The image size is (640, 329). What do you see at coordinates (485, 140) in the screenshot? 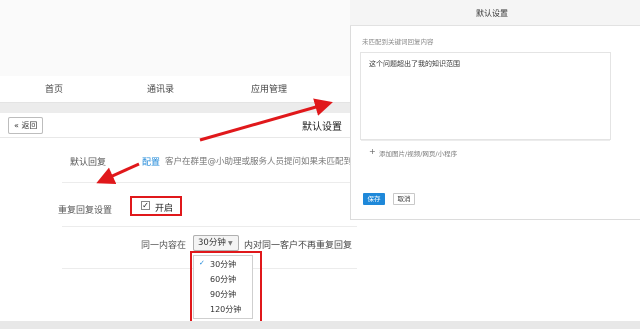
I see `dialog-divider` at bounding box center [485, 140].